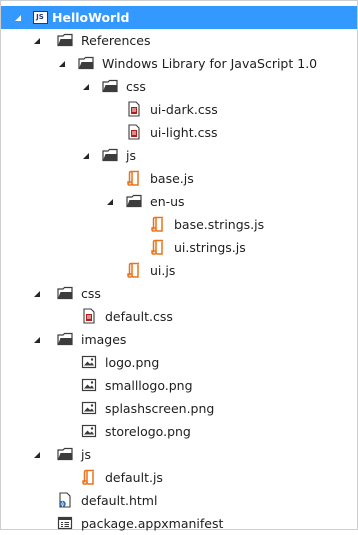 This screenshot has height=535, width=358. Describe the element at coordinates (132, 362) in the screenshot. I see `tree-node-label: logo.png` at that location.